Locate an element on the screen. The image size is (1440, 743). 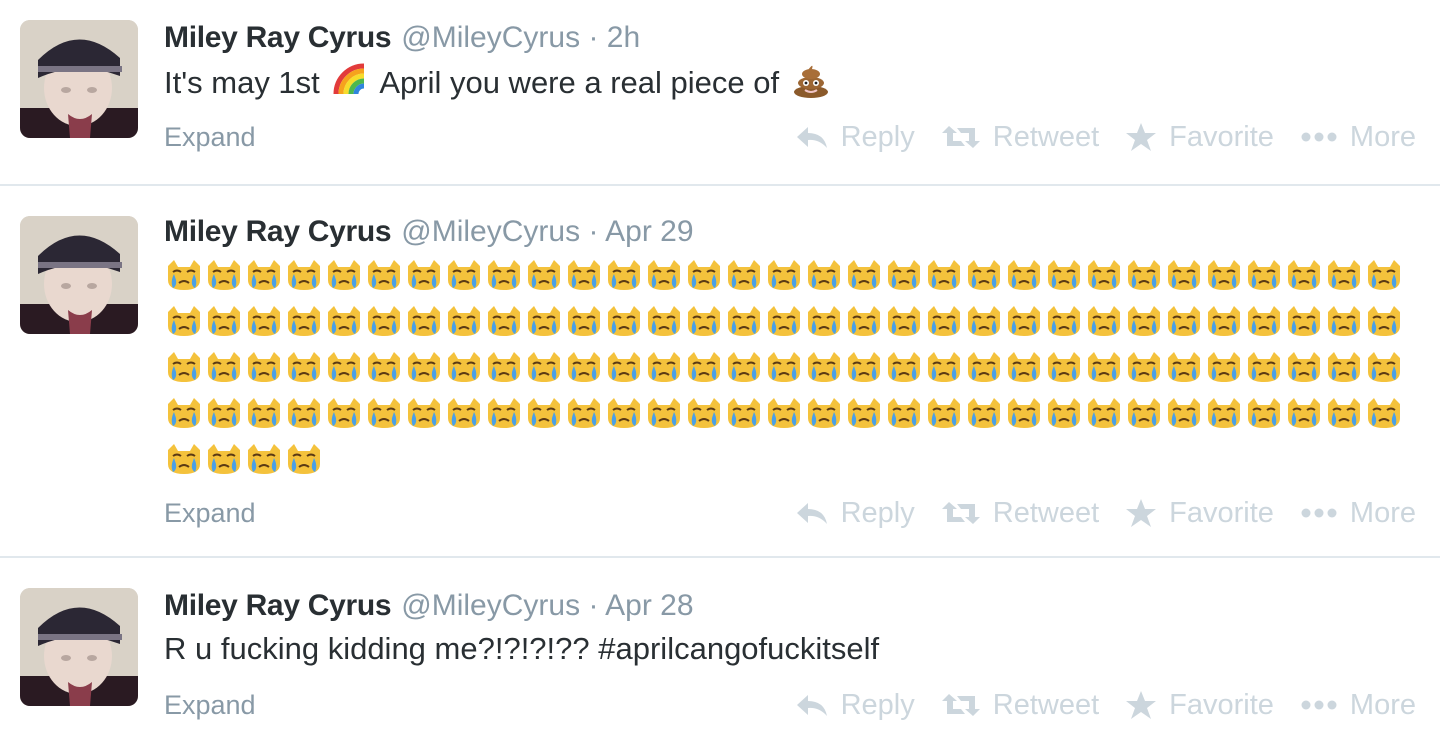
timestamp: Apr 29 is located at coordinates (649, 231).